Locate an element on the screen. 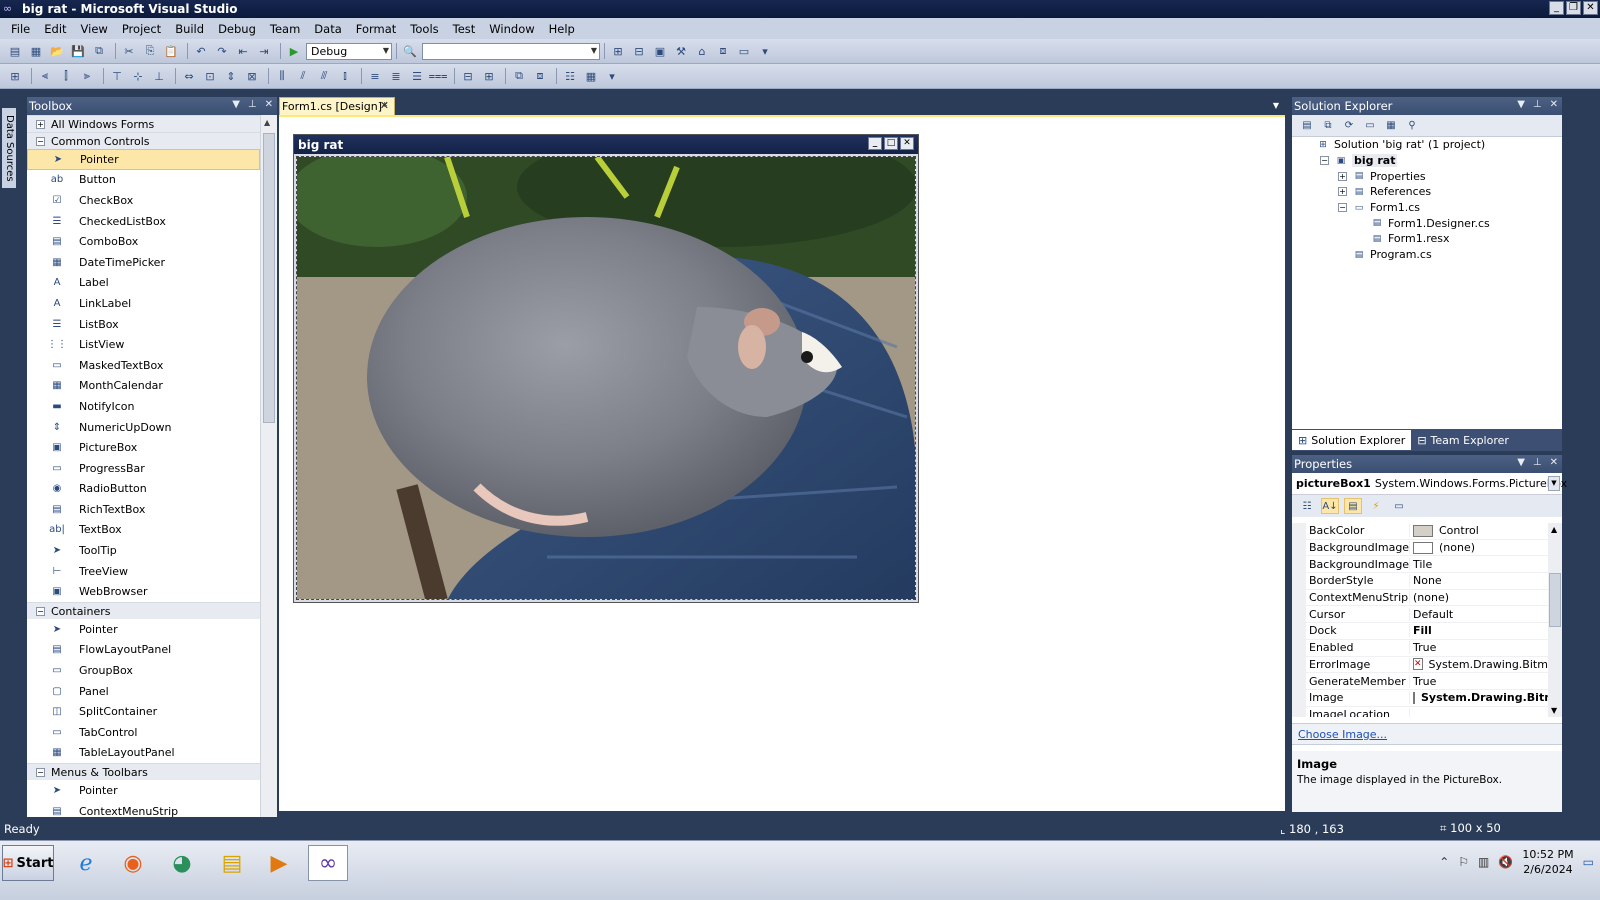  toolbox-item: ☰ CheckedListBox is located at coordinates (143, 221).